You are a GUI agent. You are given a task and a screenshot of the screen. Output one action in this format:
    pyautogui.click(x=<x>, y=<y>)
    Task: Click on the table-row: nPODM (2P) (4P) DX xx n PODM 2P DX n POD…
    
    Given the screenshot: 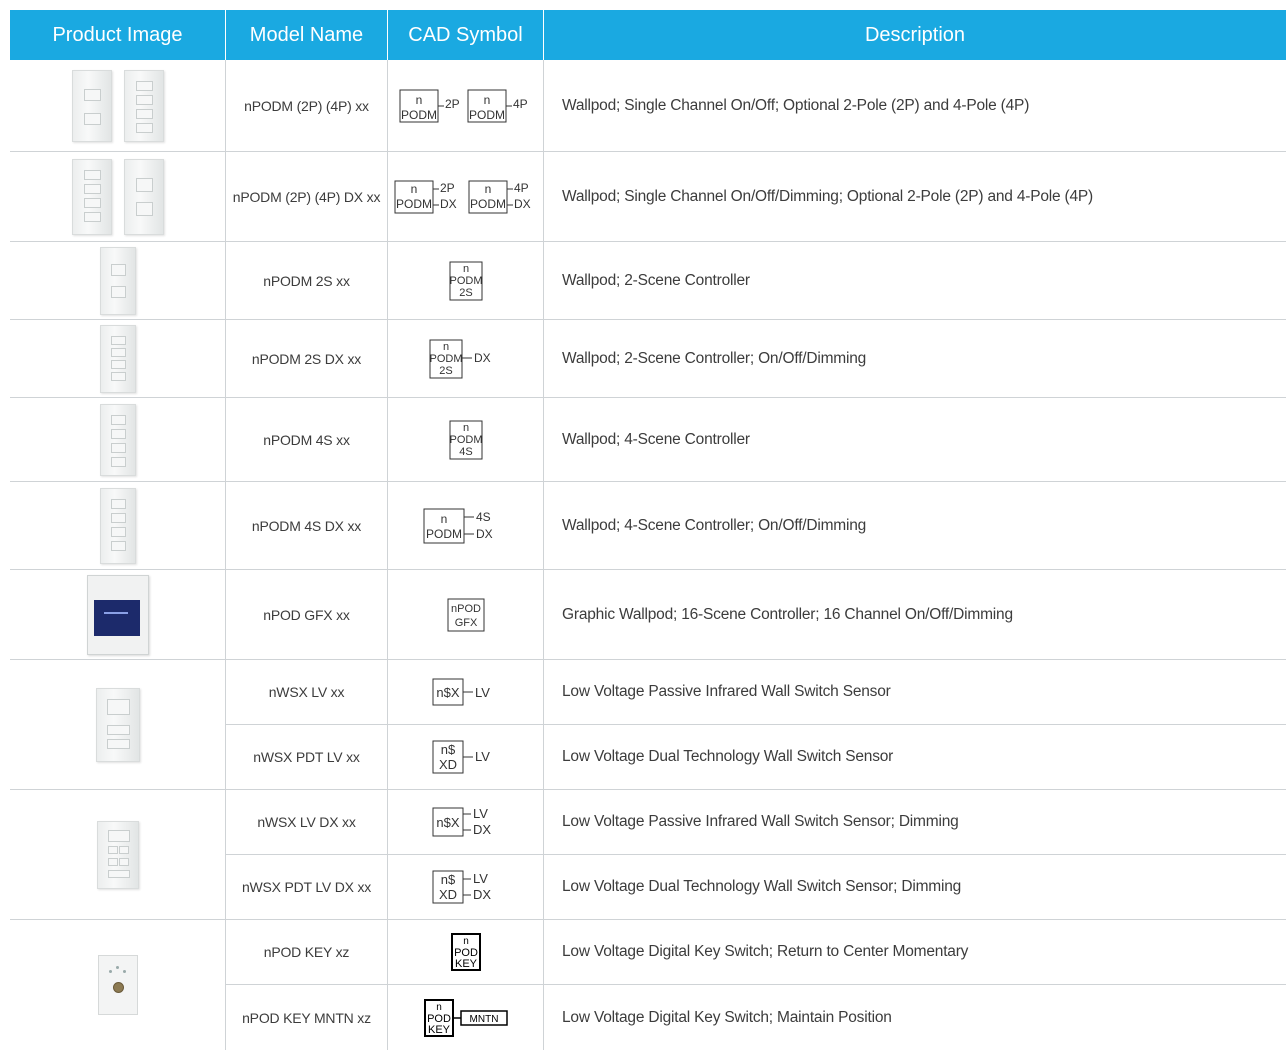 What is the action you would take?
    pyautogui.click(x=648, y=197)
    